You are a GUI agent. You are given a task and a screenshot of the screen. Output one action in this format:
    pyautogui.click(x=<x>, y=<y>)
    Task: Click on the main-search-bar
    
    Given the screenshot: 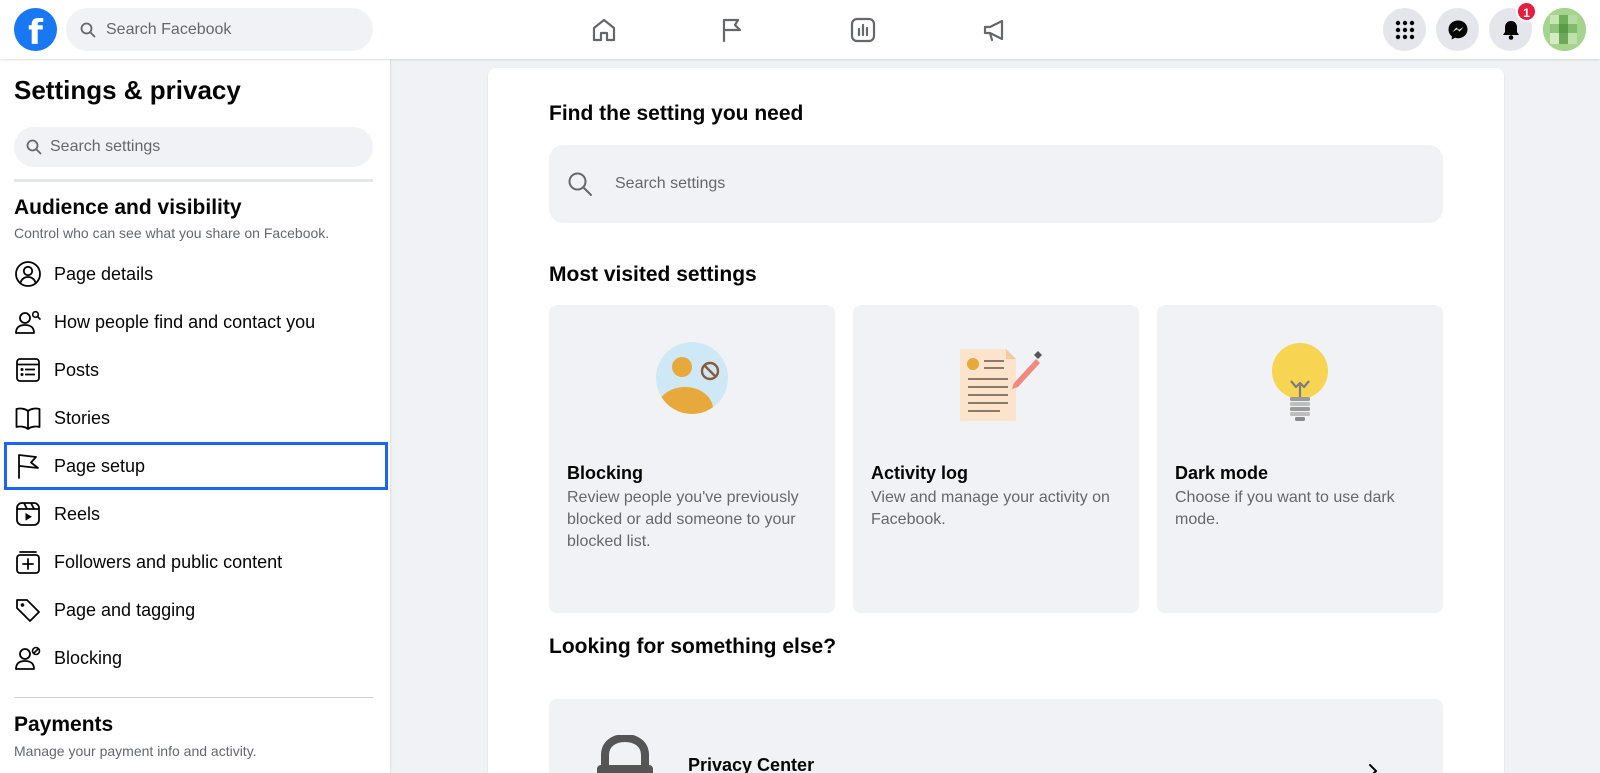 What is the action you would take?
    pyautogui.click(x=996, y=184)
    